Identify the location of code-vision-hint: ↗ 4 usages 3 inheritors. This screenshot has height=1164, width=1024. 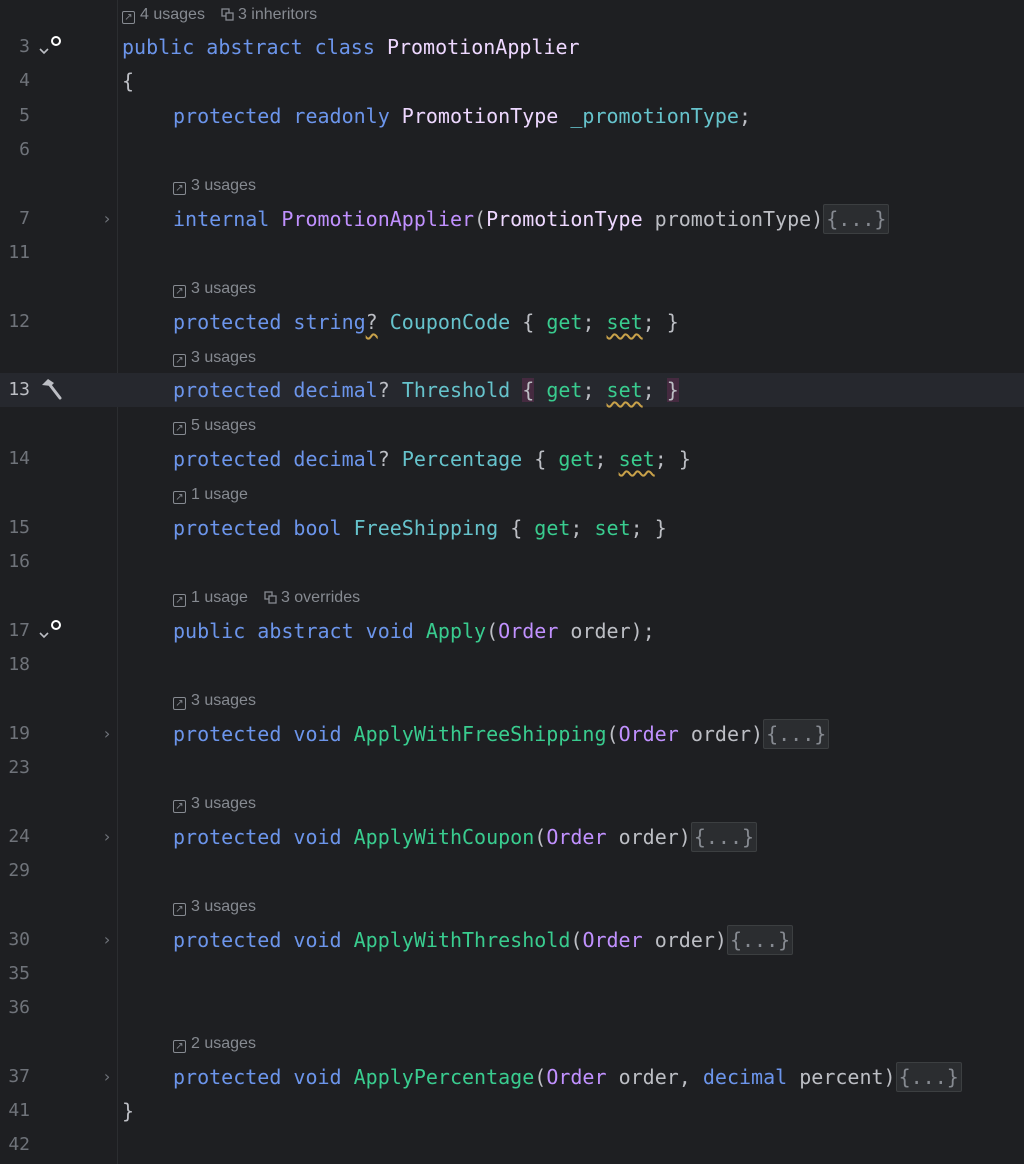
(219, 15).